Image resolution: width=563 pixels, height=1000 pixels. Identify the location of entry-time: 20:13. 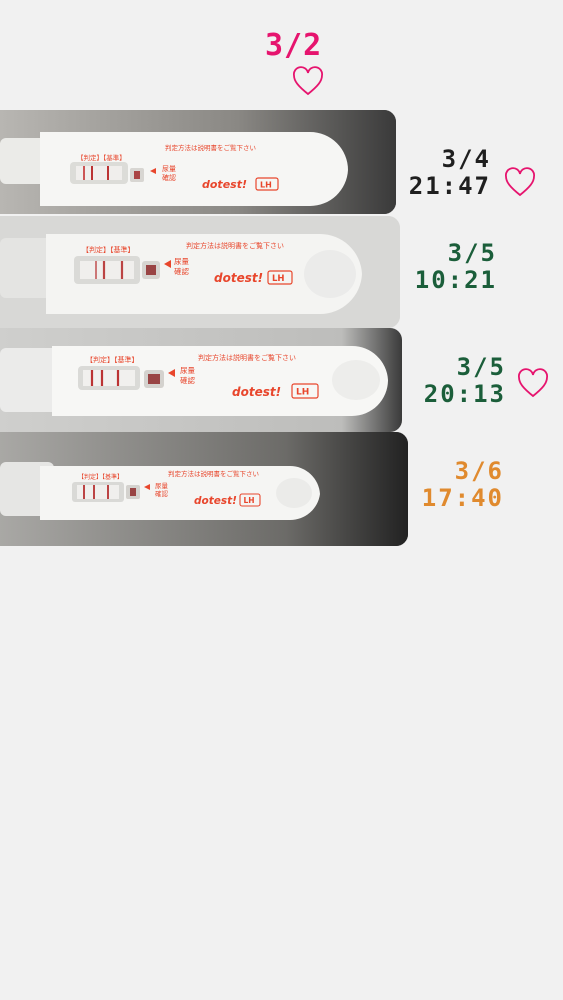
(464, 394).